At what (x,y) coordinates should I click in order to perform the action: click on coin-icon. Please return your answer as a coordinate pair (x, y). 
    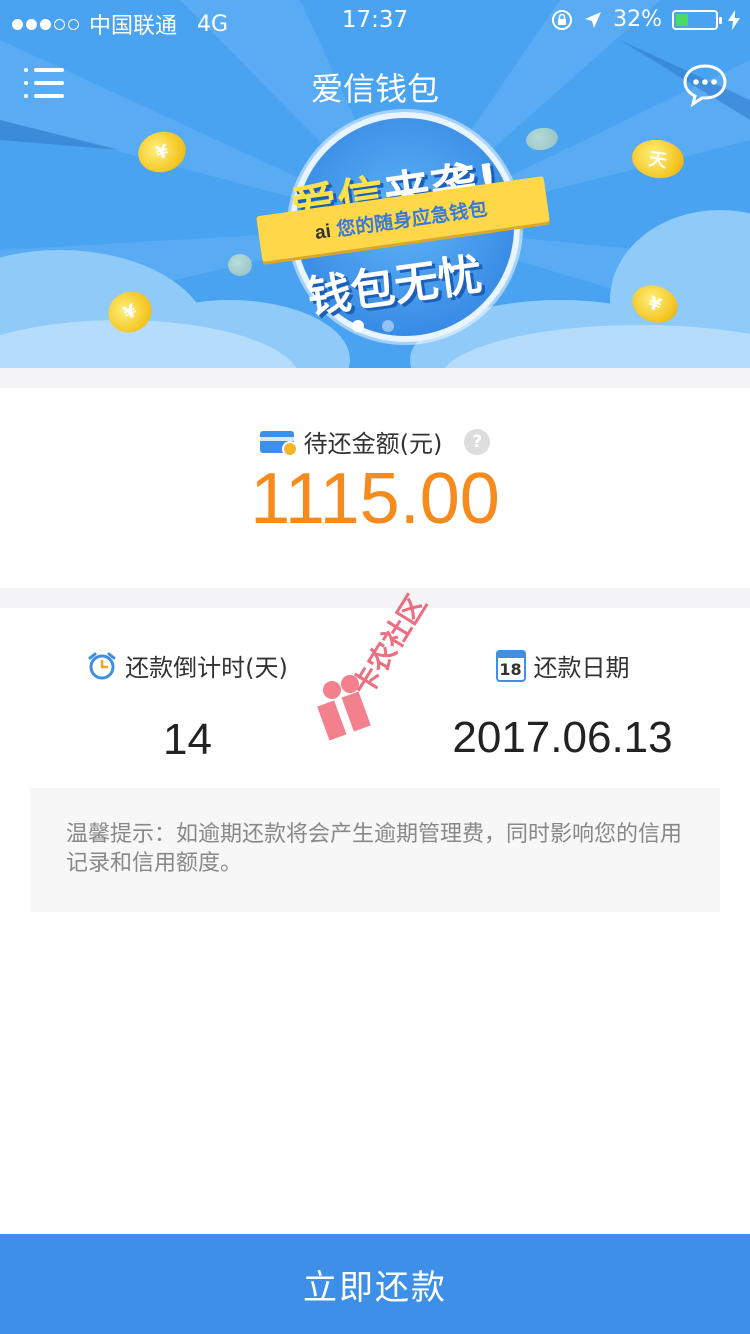
    Looking at the image, I should click on (240, 265).